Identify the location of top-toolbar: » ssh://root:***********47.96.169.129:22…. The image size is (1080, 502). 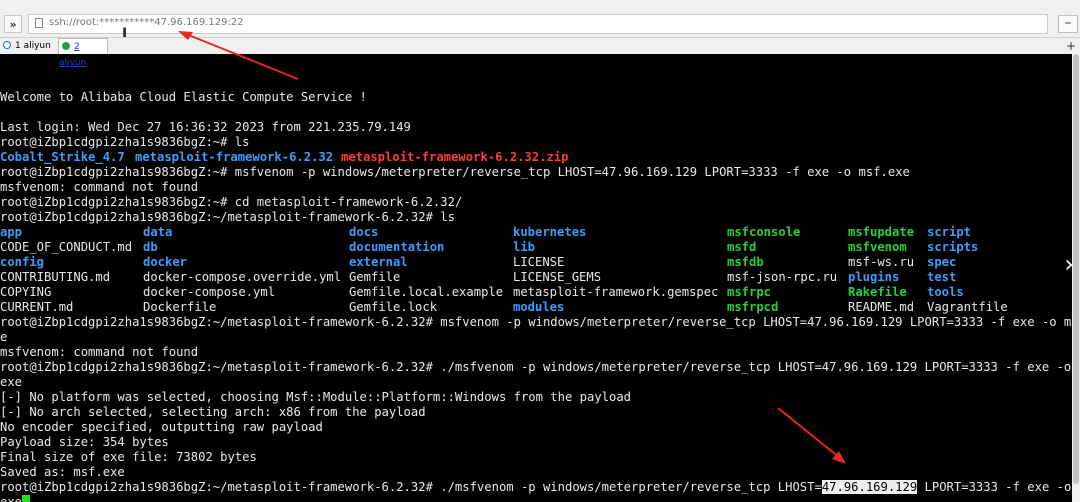
(540, 34).